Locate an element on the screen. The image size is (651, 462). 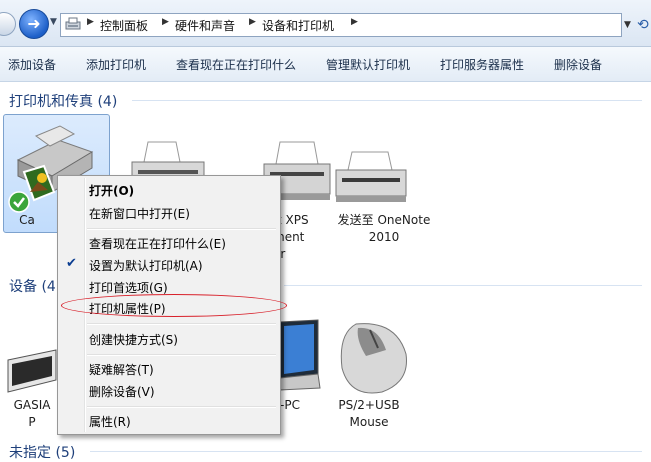
print-server-properties-button: 打印服务器属性 is located at coordinates (482, 64).